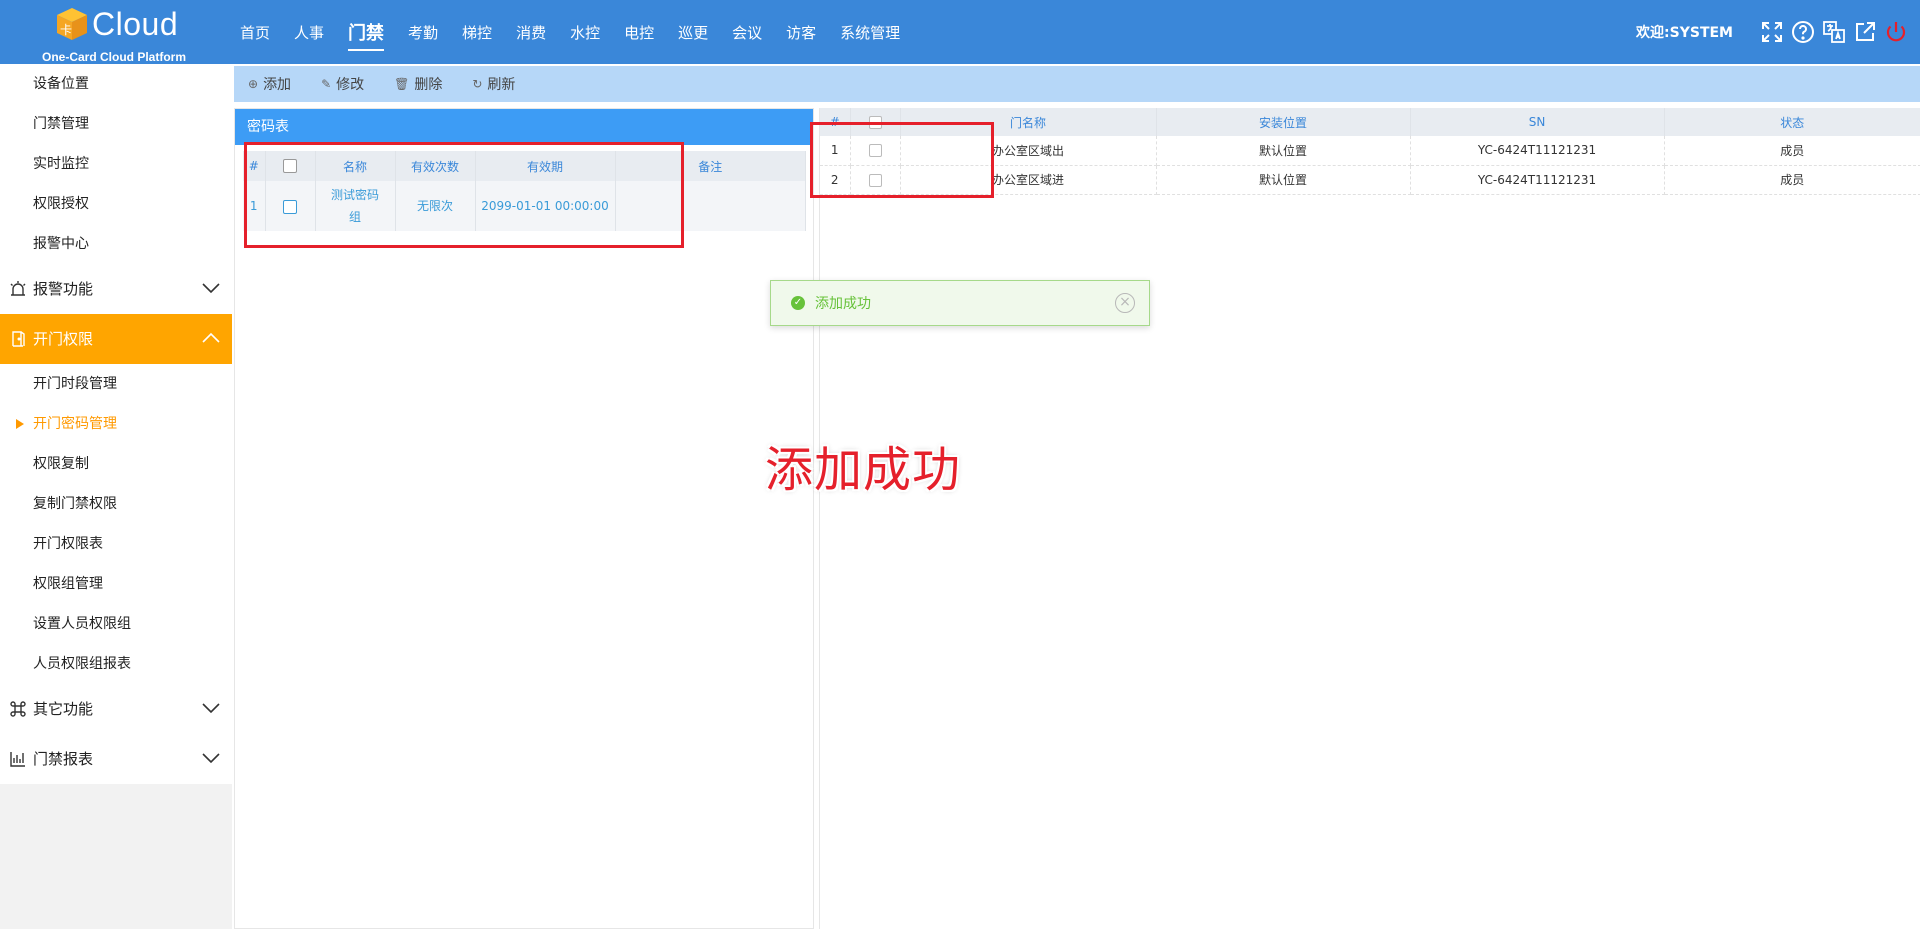 Image resolution: width=1920 pixels, height=929 pixels. I want to click on col-status: 状态, so click(1792, 122).